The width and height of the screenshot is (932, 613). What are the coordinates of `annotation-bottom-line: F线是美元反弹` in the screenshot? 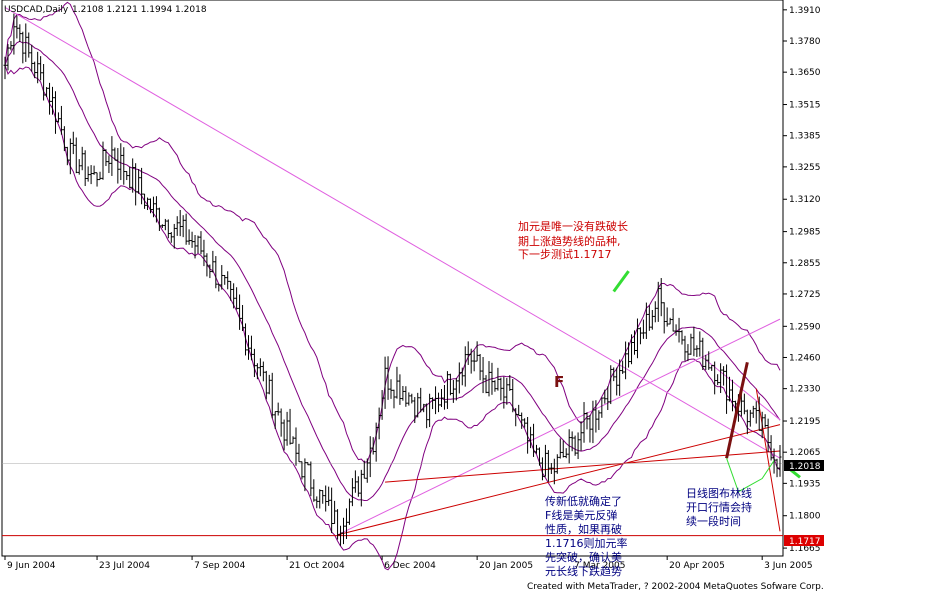 It's located at (581, 515).